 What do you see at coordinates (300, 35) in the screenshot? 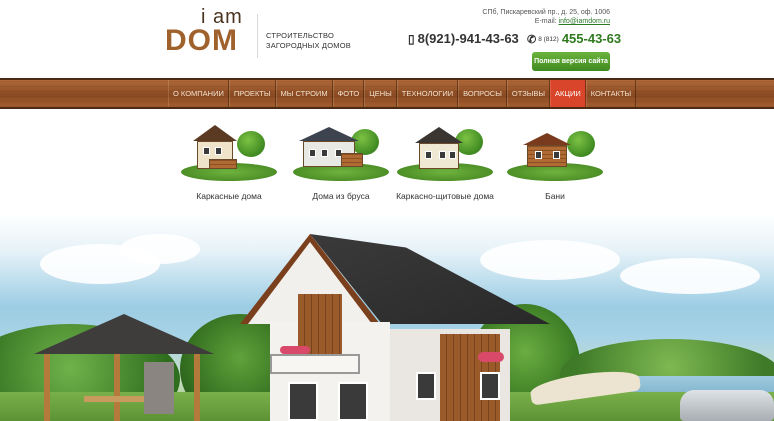
I see `tagline-line-1: СТРОИТЕЛЬСТВО` at bounding box center [300, 35].